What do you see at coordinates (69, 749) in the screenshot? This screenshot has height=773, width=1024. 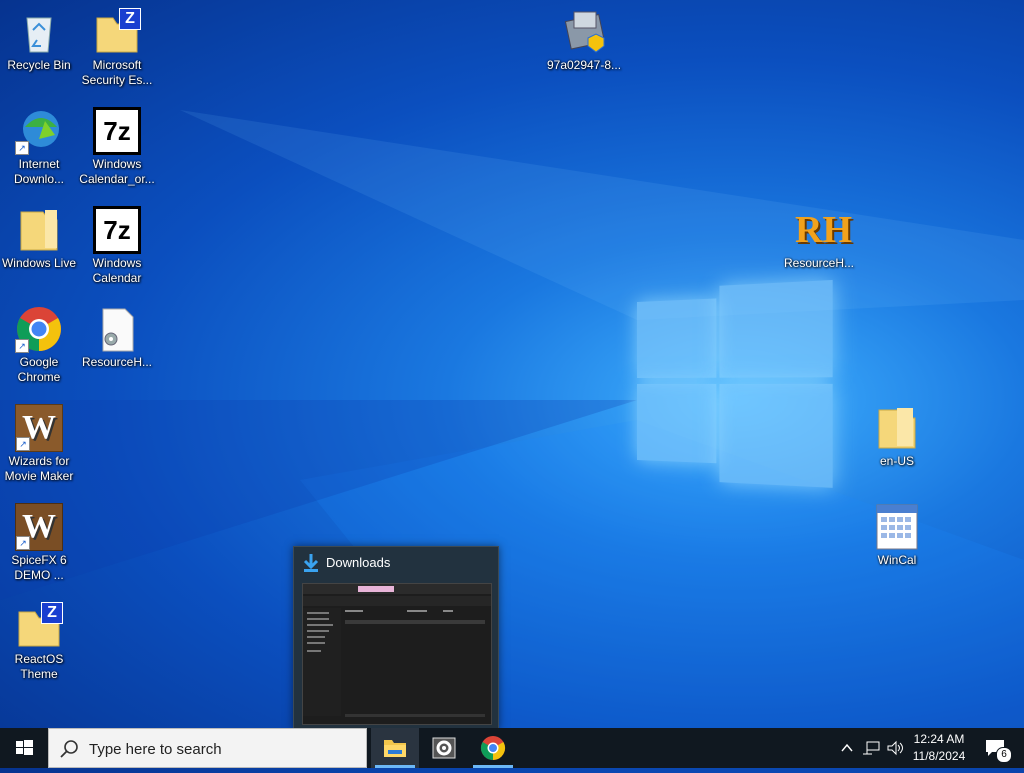 I see `search-icon` at bounding box center [69, 749].